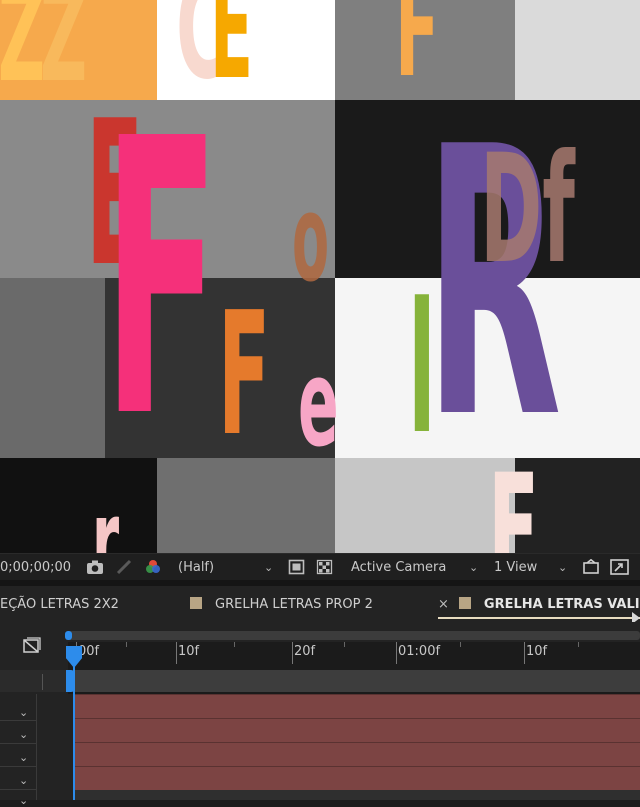 This screenshot has height=807, width=640. I want to click on letter-e: E, so click(514, 498).